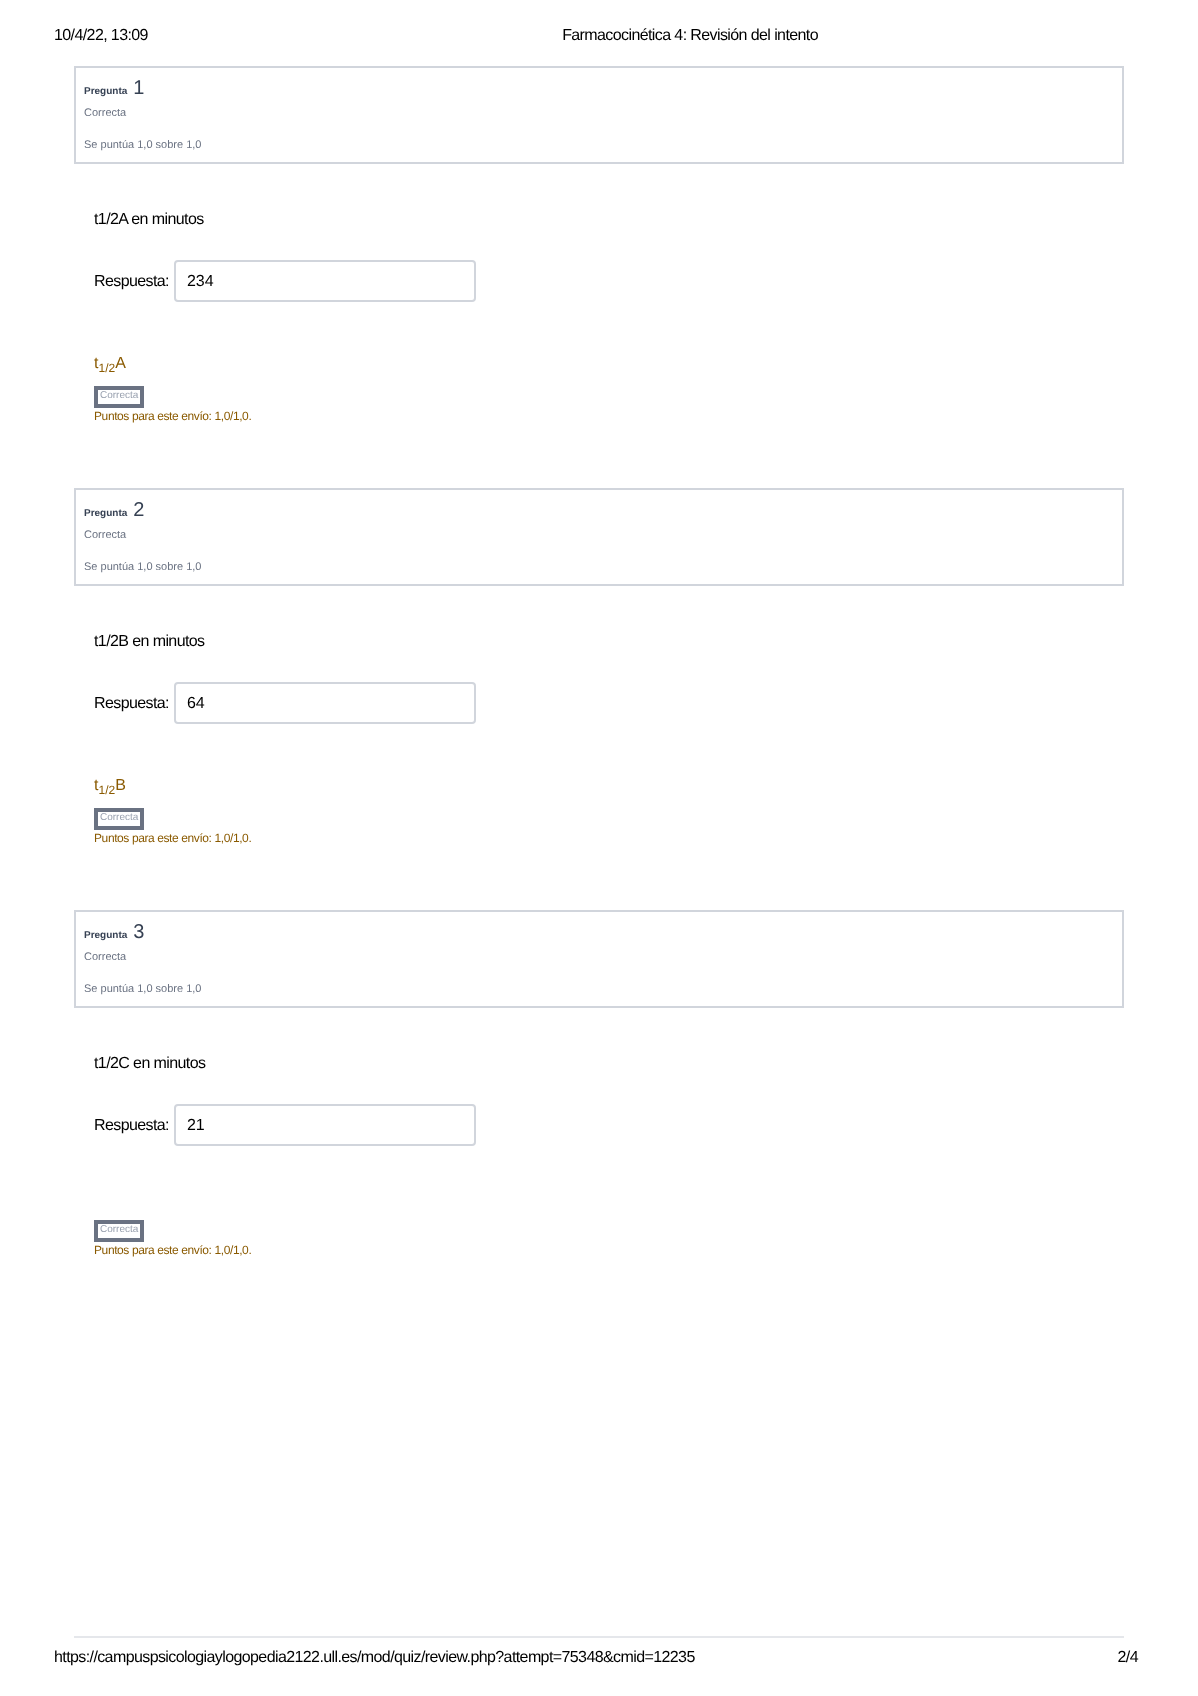 This screenshot has width=1198, height=1696. I want to click on question-number: 1, so click(139, 90).